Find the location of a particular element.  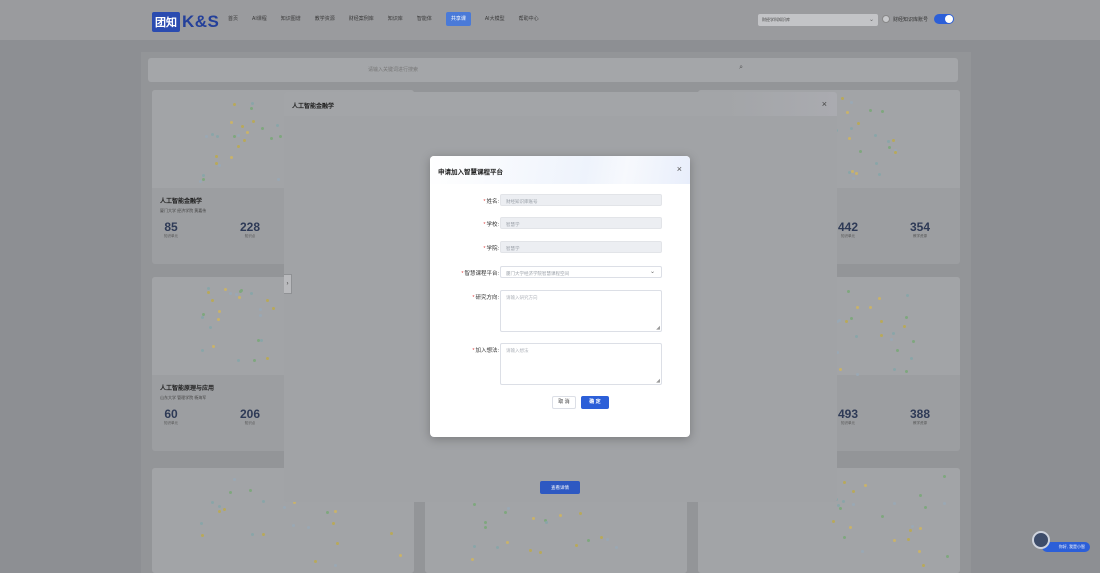

platform-select-value: 厦门大学经济学院智慧课程空间 is located at coordinates (537, 273).